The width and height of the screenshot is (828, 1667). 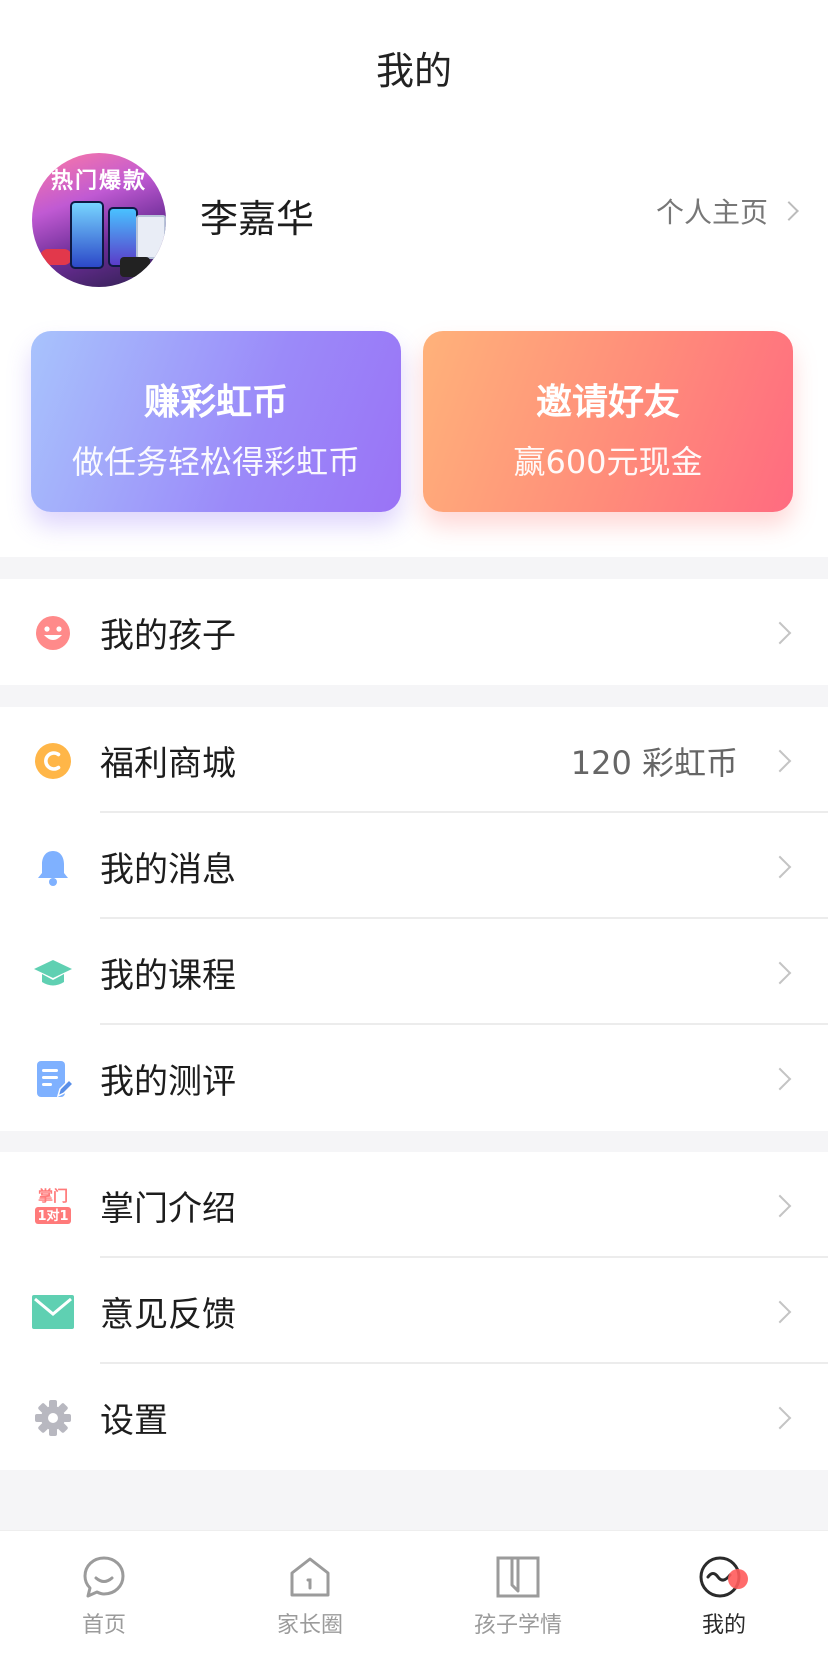 I want to click on list-item-welfare-mall: 福利商城 120 彩虹币, so click(x=414, y=760).